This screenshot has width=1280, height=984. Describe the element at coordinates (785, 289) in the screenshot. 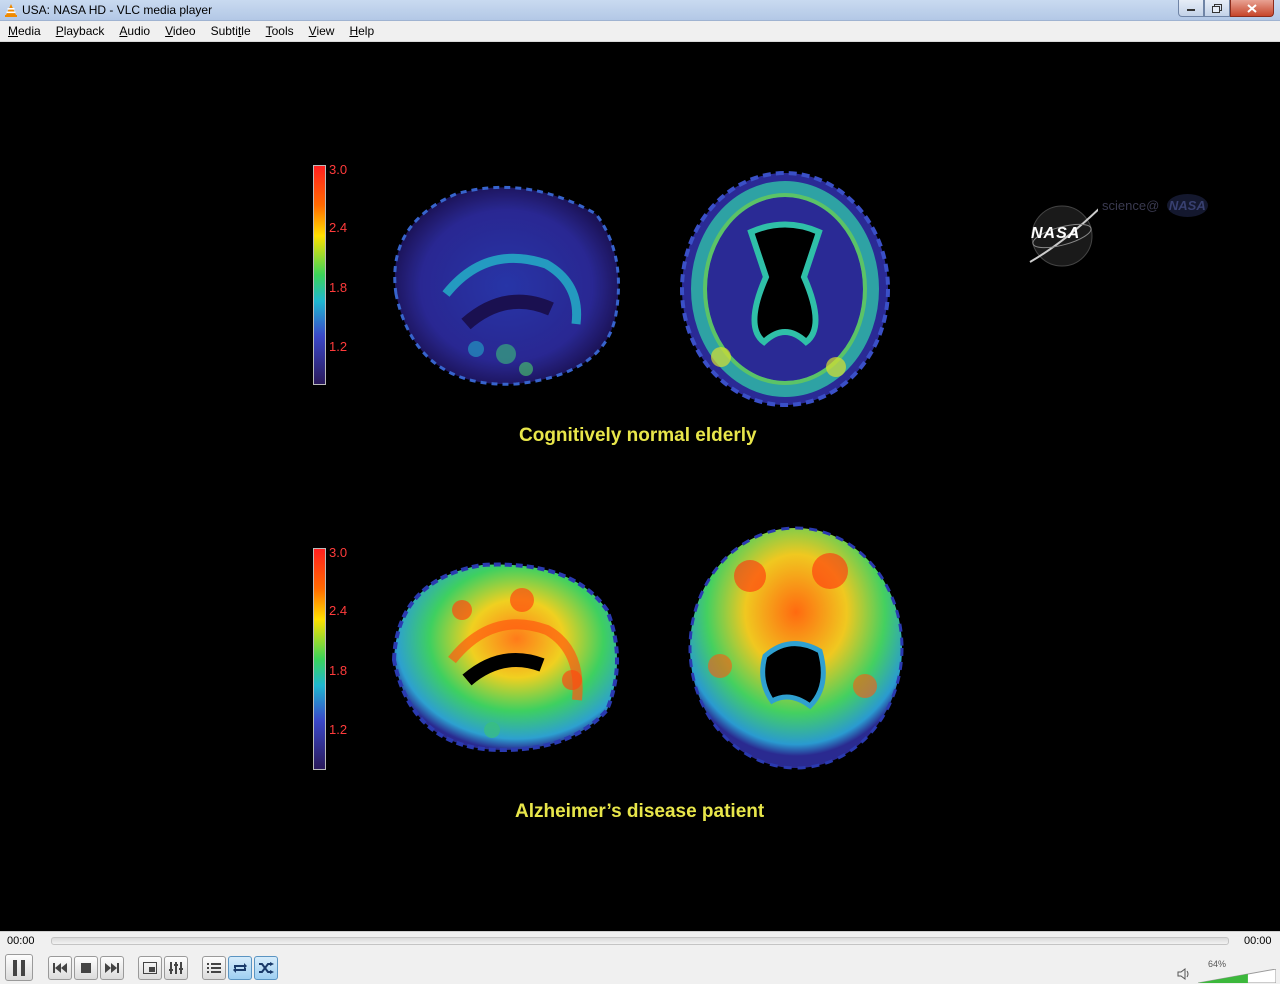

I see `pet-scan-axial-normal` at that location.